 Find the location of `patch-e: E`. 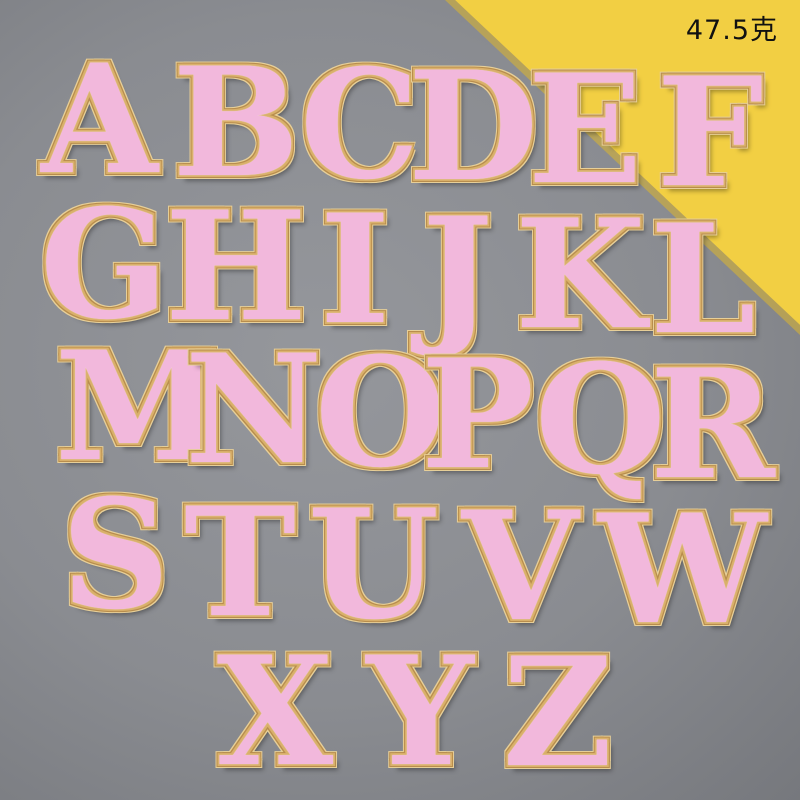

patch-e: E is located at coordinates (585, 130).